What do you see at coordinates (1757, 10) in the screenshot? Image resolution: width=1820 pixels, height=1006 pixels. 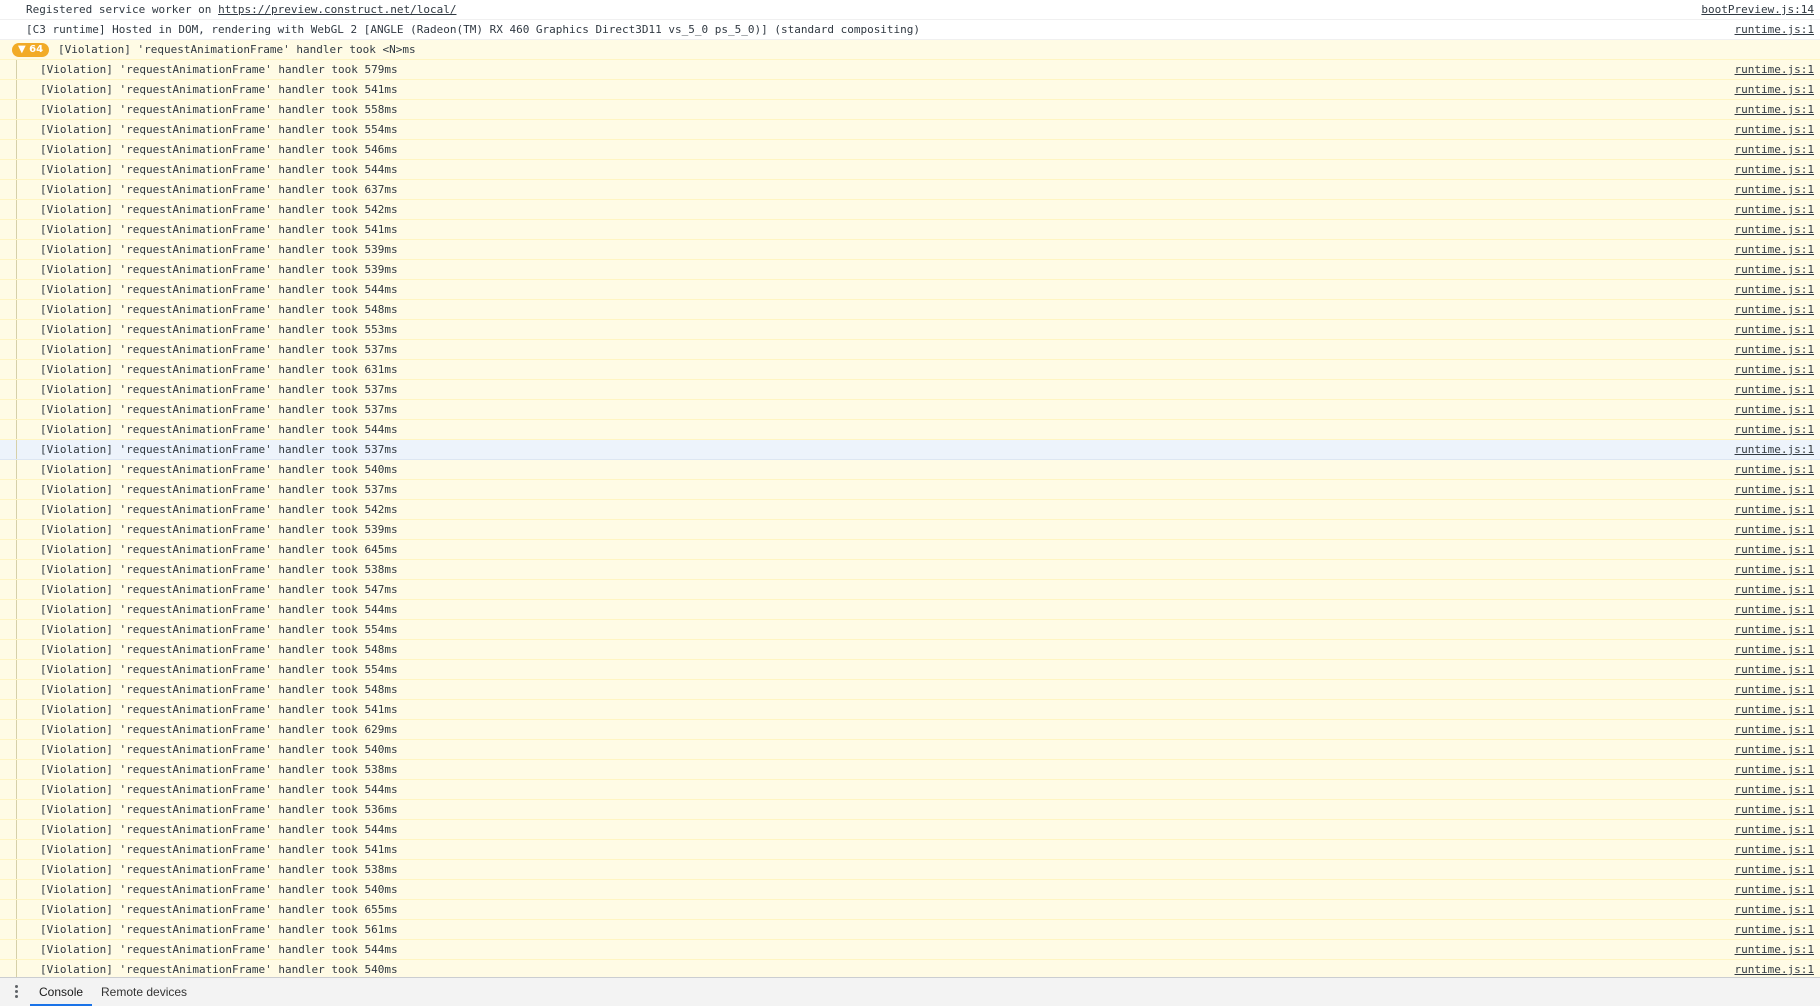 I see `source-link: bootPreview.js:14` at bounding box center [1757, 10].